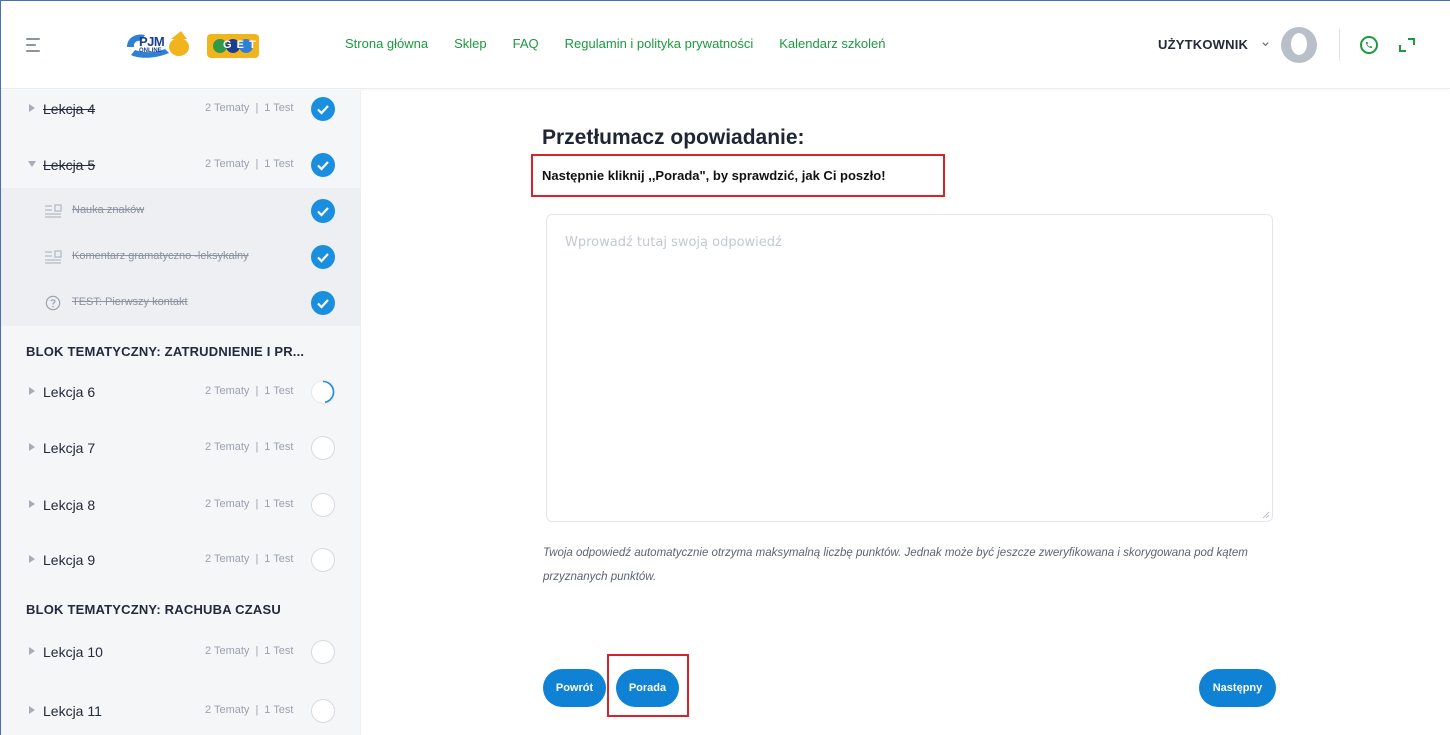 The width and height of the screenshot is (1450, 735). Describe the element at coordinates (181, 166) in the screenshot. I see `lesson-item: Lekcja 5 2 Tematy | 1 Test` at that location.